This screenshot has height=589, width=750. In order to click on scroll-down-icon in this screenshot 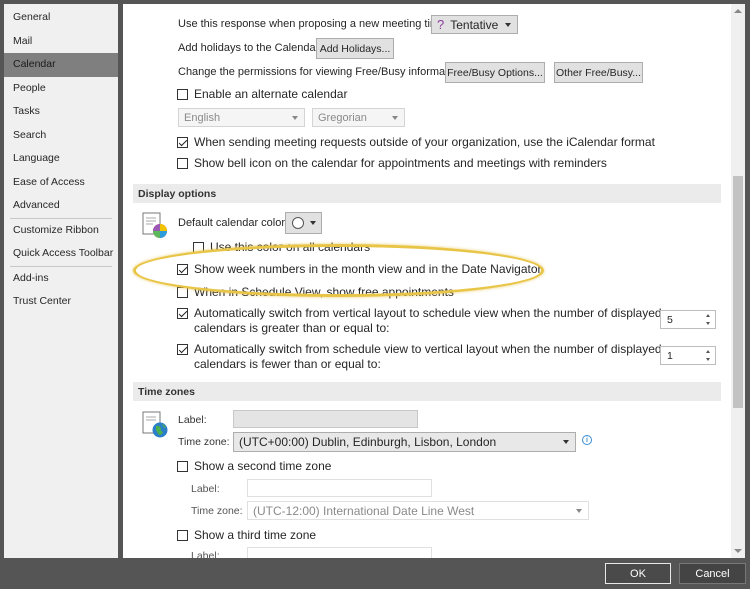, I will do `click(738, 551)`.